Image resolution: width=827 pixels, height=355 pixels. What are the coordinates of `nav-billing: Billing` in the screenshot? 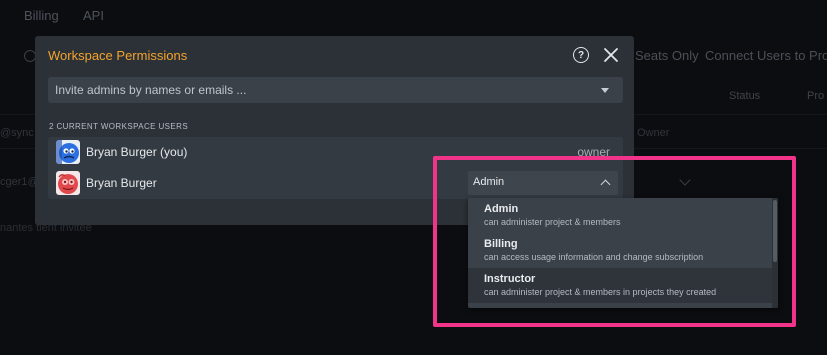 It's located at (41, 15).